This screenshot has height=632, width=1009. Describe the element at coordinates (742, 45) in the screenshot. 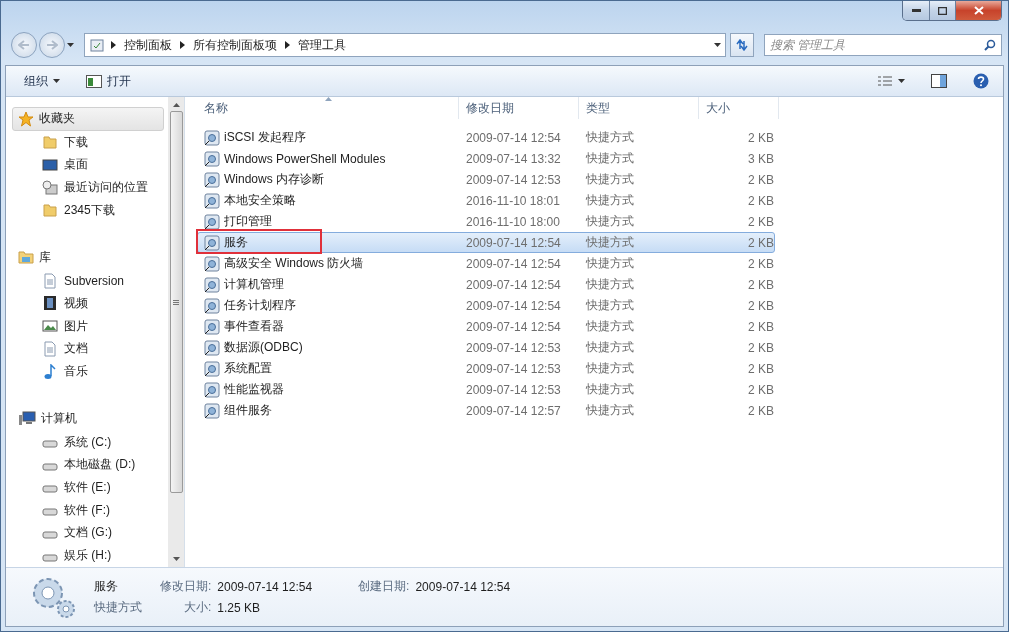

I see `refresh-button` at that location.